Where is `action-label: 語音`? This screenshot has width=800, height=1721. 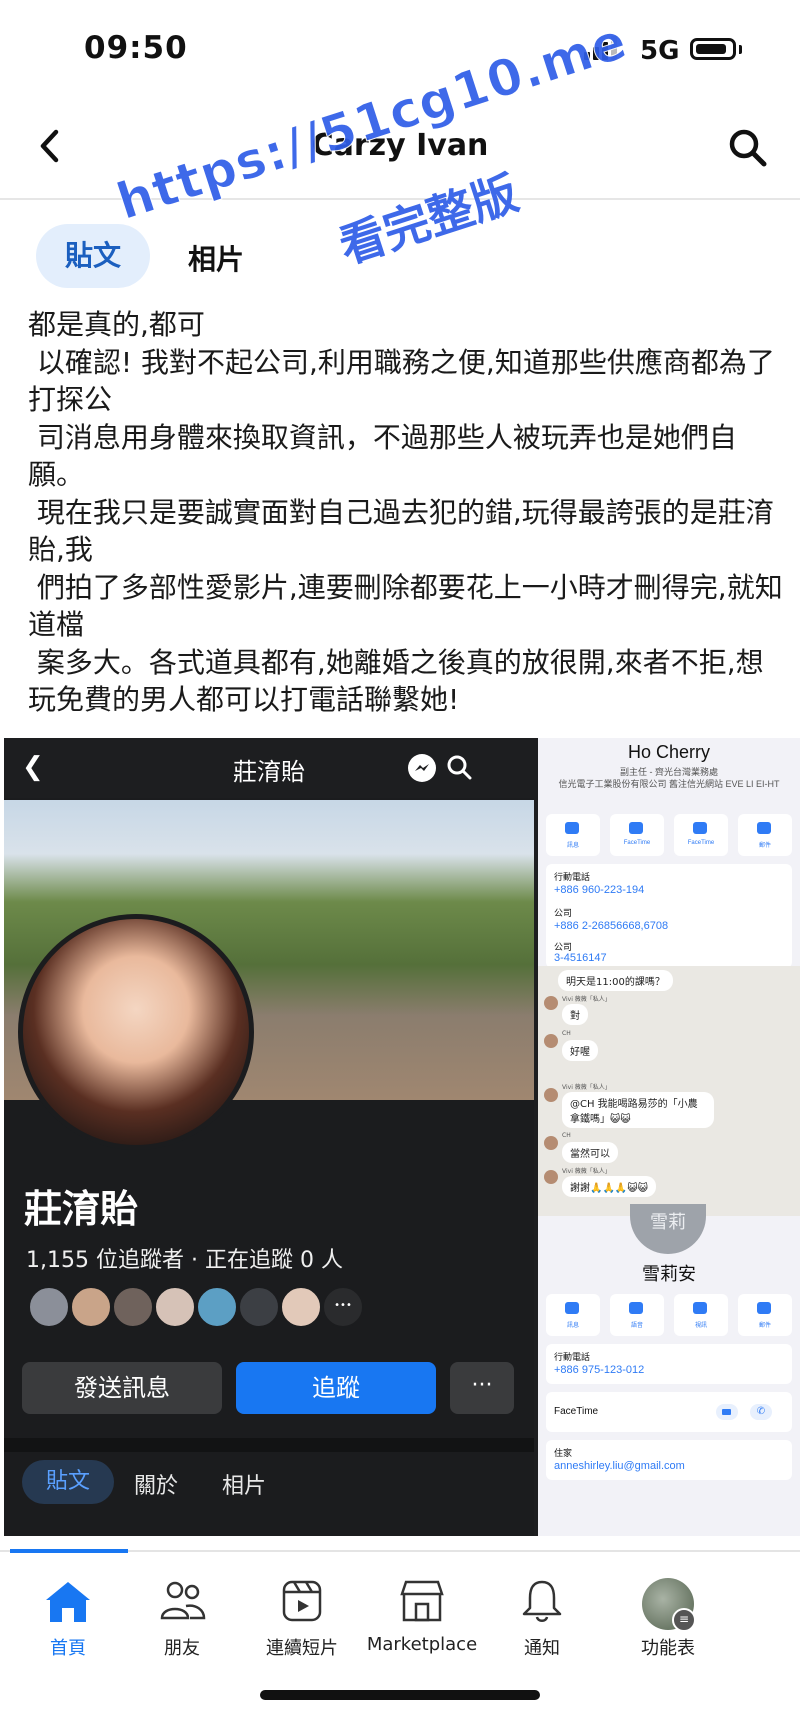 action-label: 語音 is located at coordinates (636, 1326).